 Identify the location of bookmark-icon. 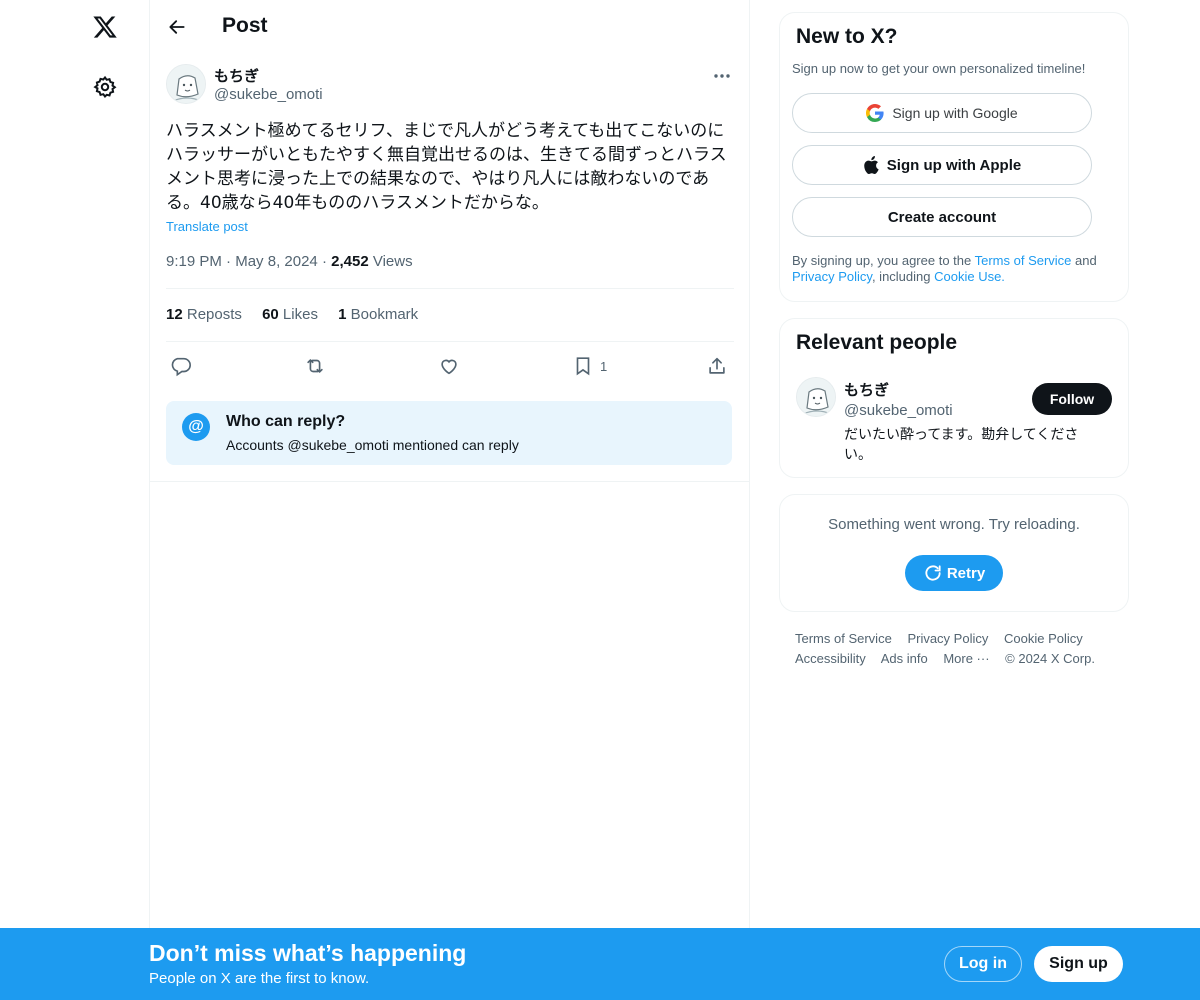
(583, 366).